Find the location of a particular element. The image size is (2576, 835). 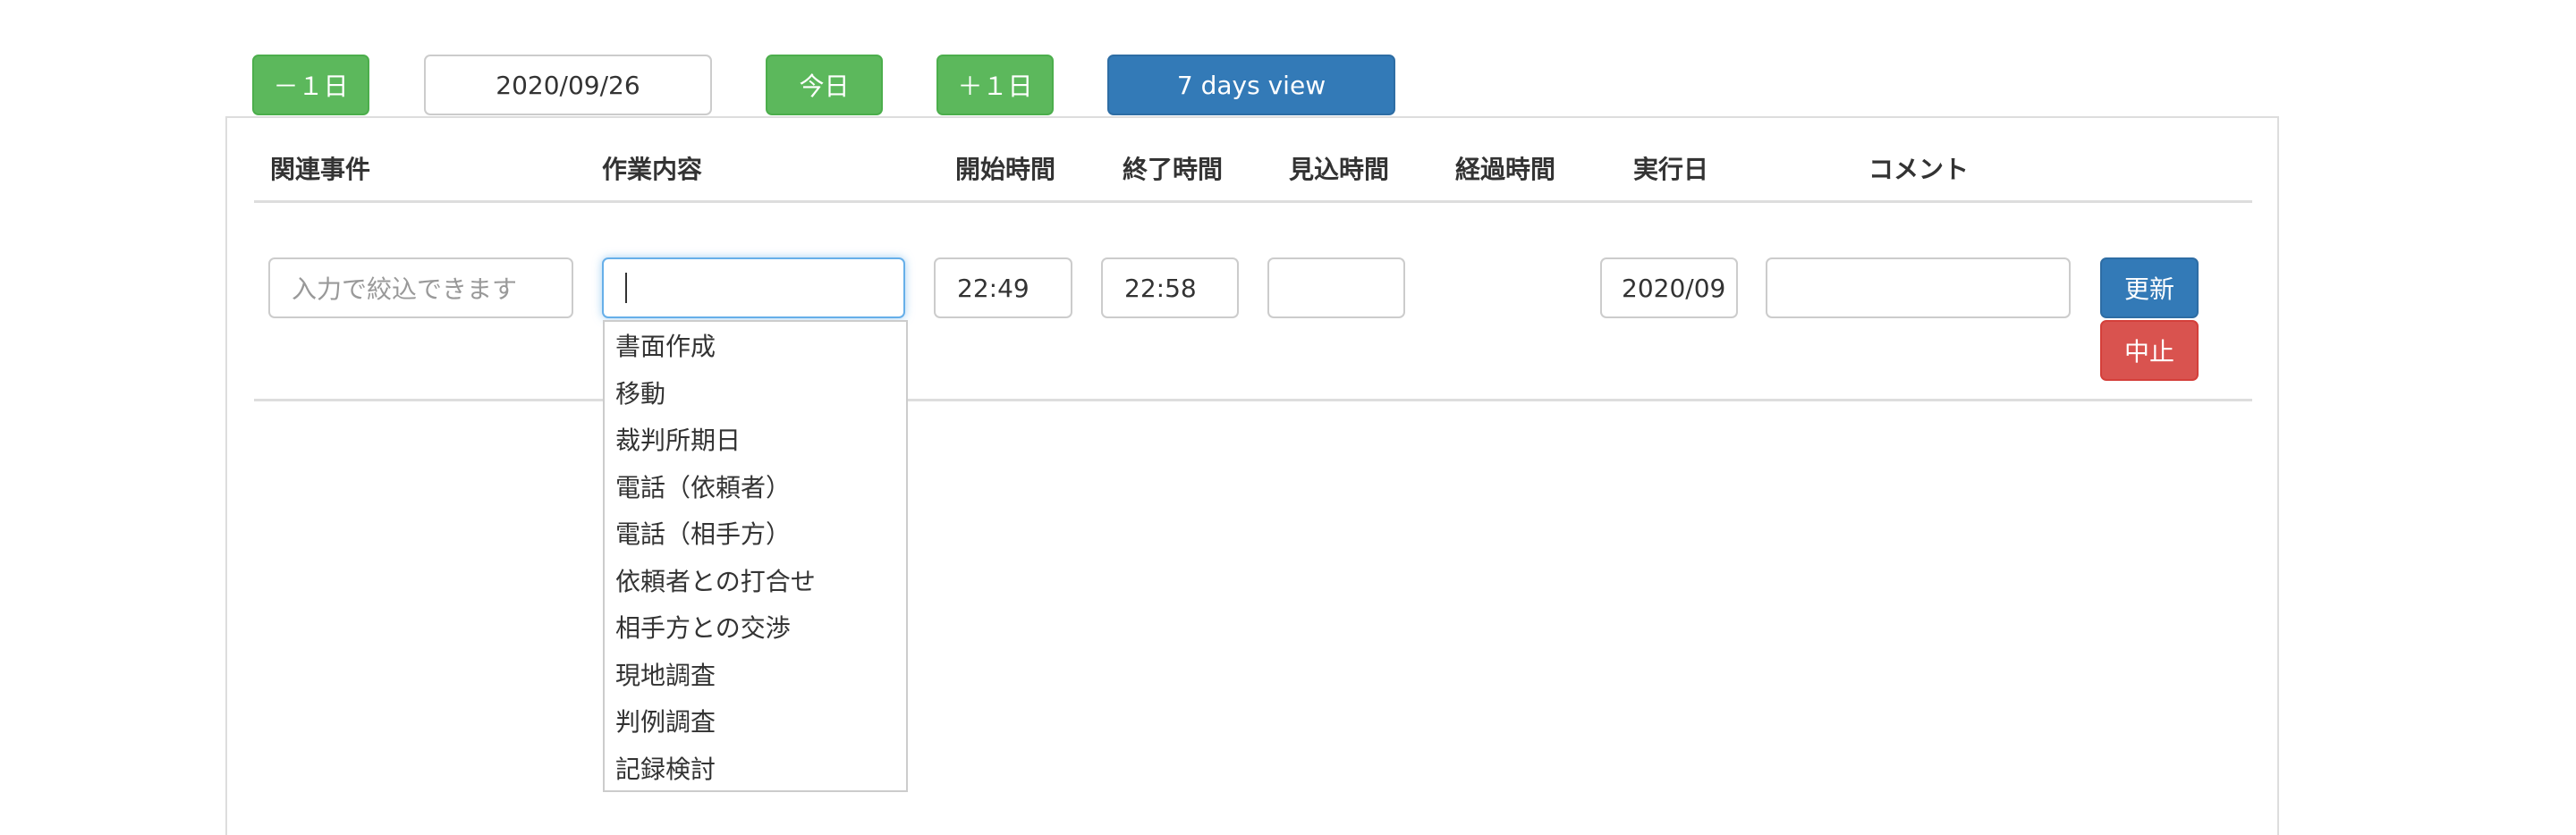

header-estimated-time: 見込時間 is located at coordinates (1339, 169).